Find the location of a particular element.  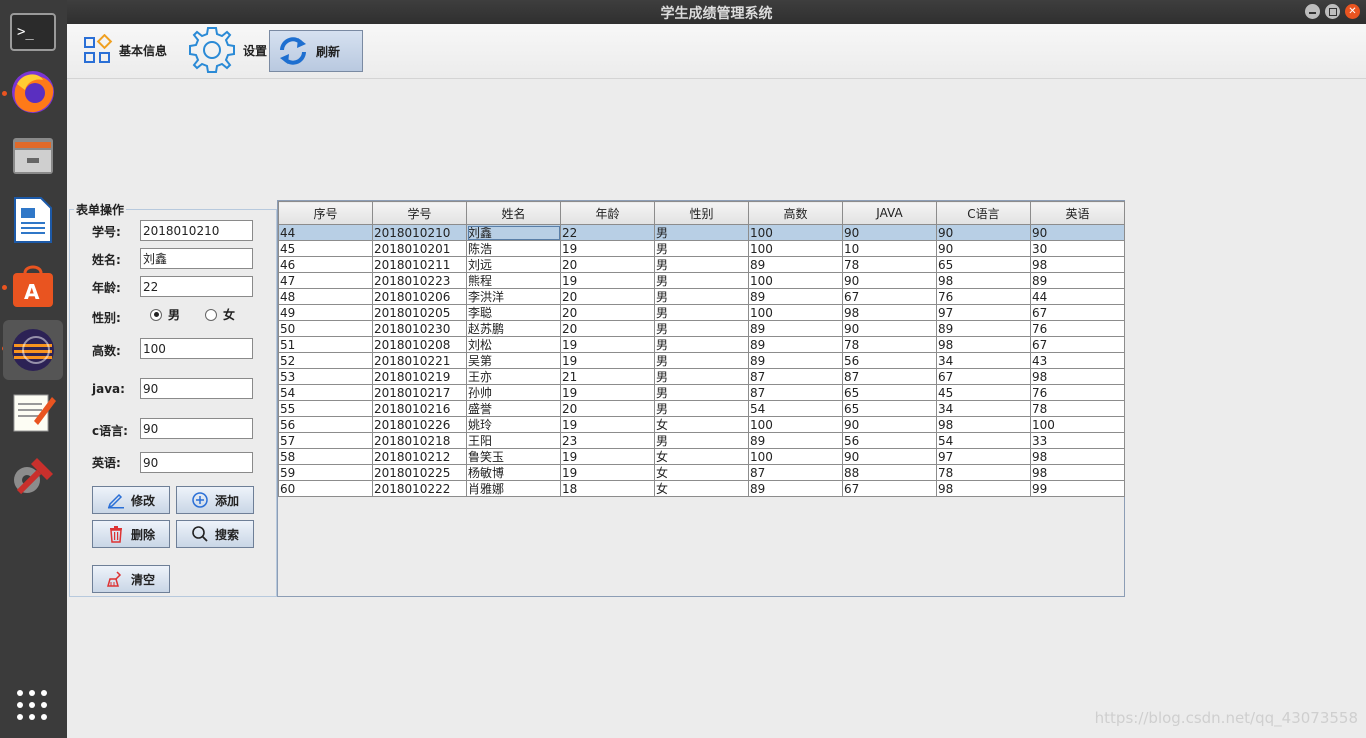

table-cell: 23 is located at coordinates (607, 440).